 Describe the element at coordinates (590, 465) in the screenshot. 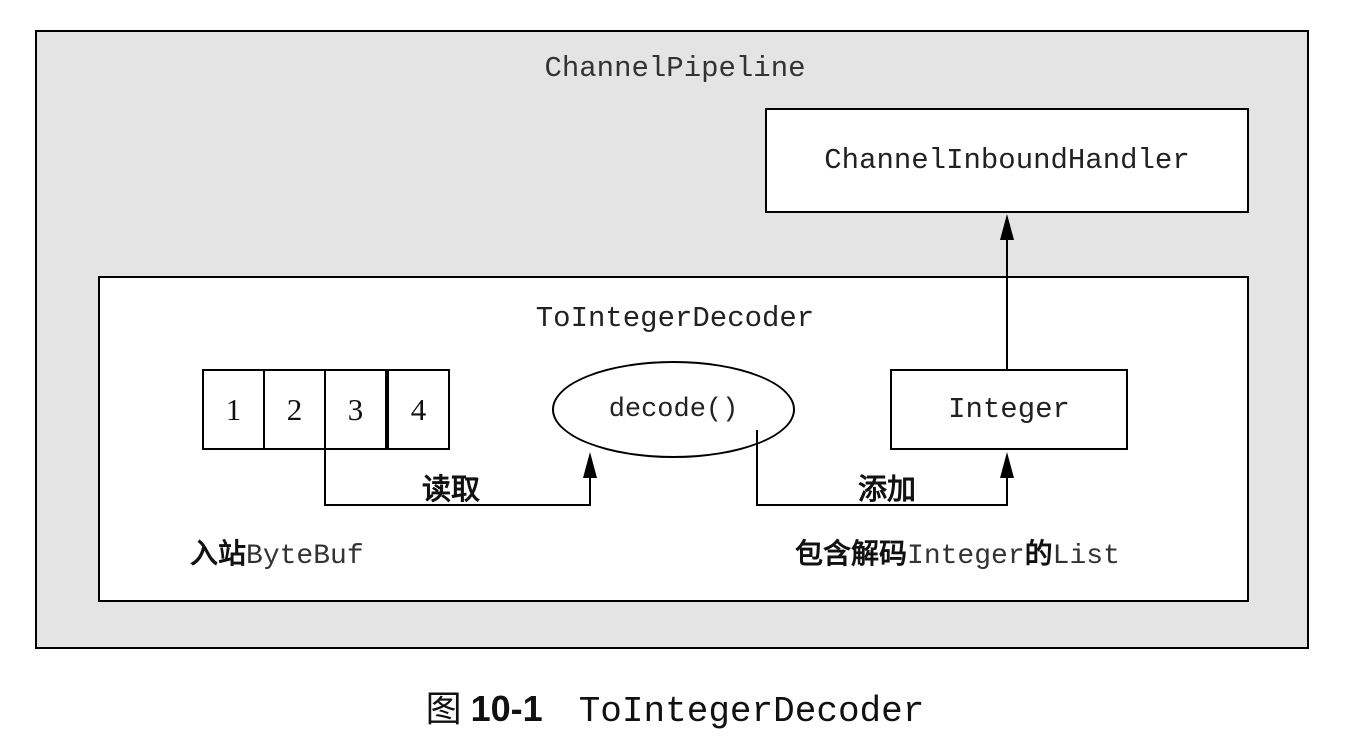

I see `read-arrowhead` at that location.